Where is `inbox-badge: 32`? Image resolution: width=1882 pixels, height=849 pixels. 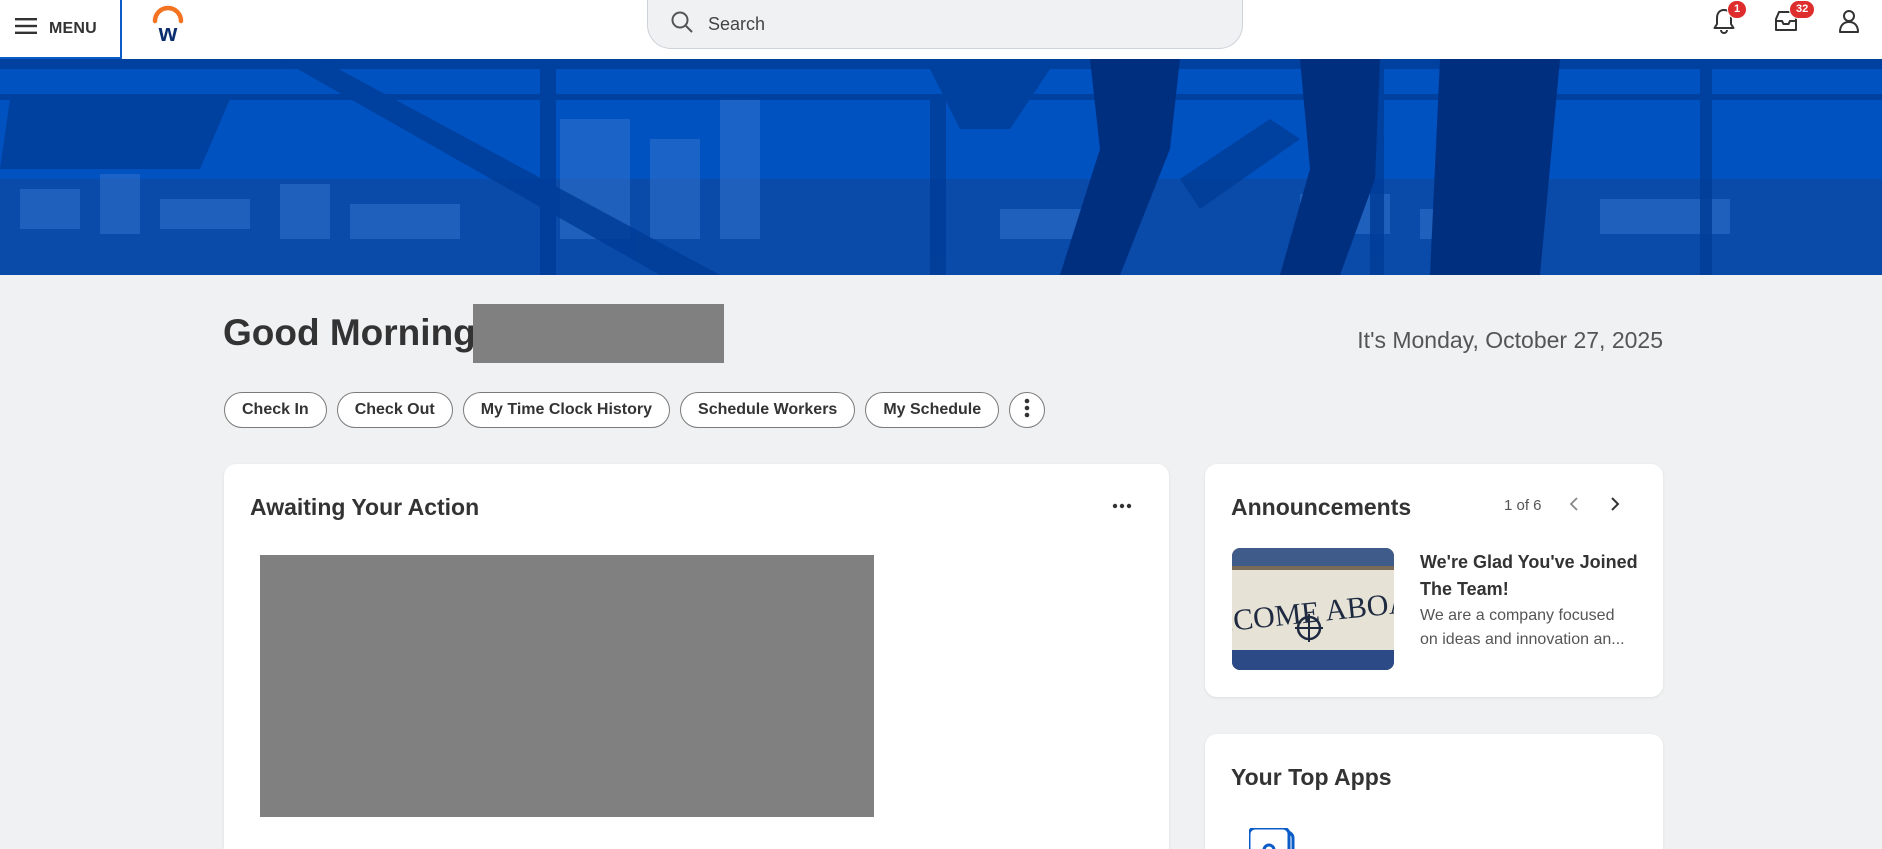
inbox-badge: 32 is located at coordinates (1802, 9).